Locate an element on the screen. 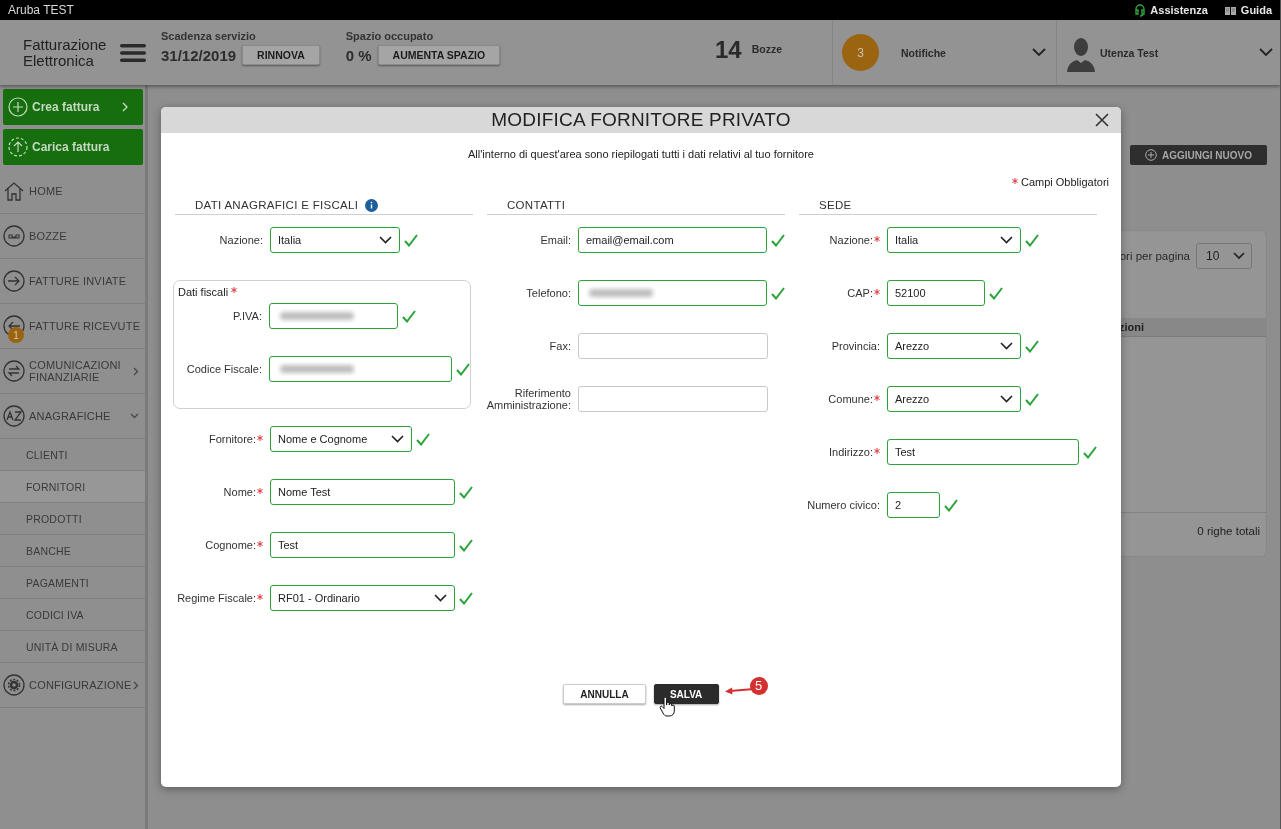 This screenshot has width=1281, height=829. hand-cursor-icon is located at coordinates (666, 706).